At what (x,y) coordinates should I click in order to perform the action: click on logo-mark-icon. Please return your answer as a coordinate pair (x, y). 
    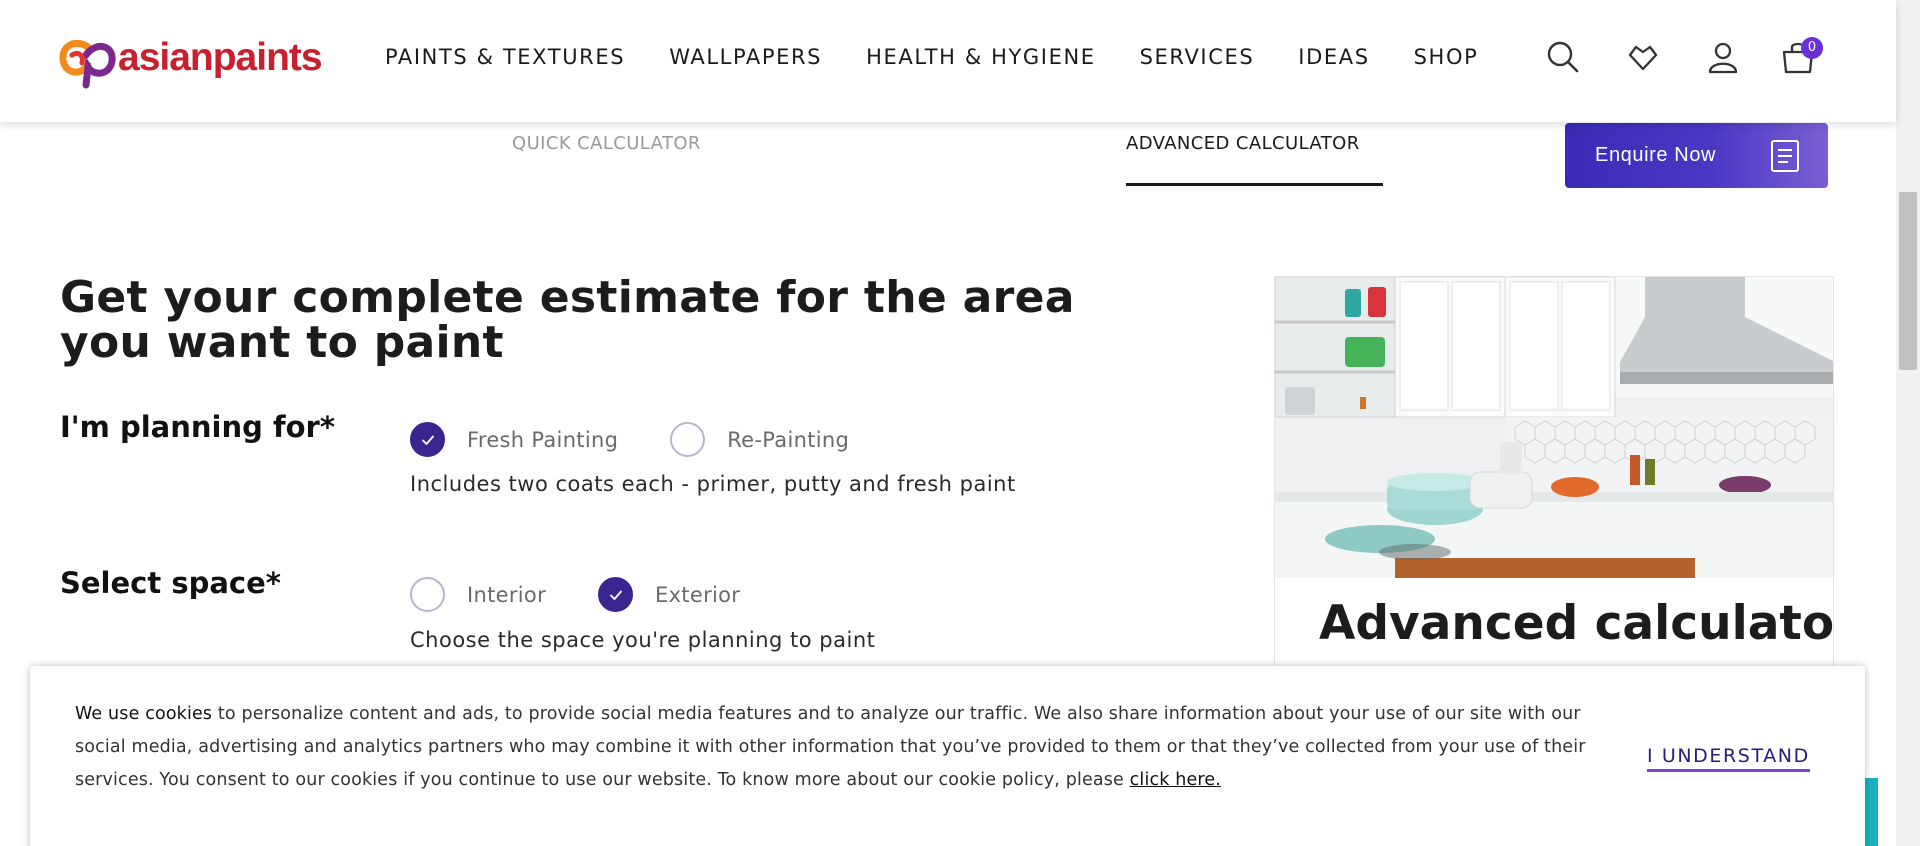
    Looking at the image, I should click on (87, 64).